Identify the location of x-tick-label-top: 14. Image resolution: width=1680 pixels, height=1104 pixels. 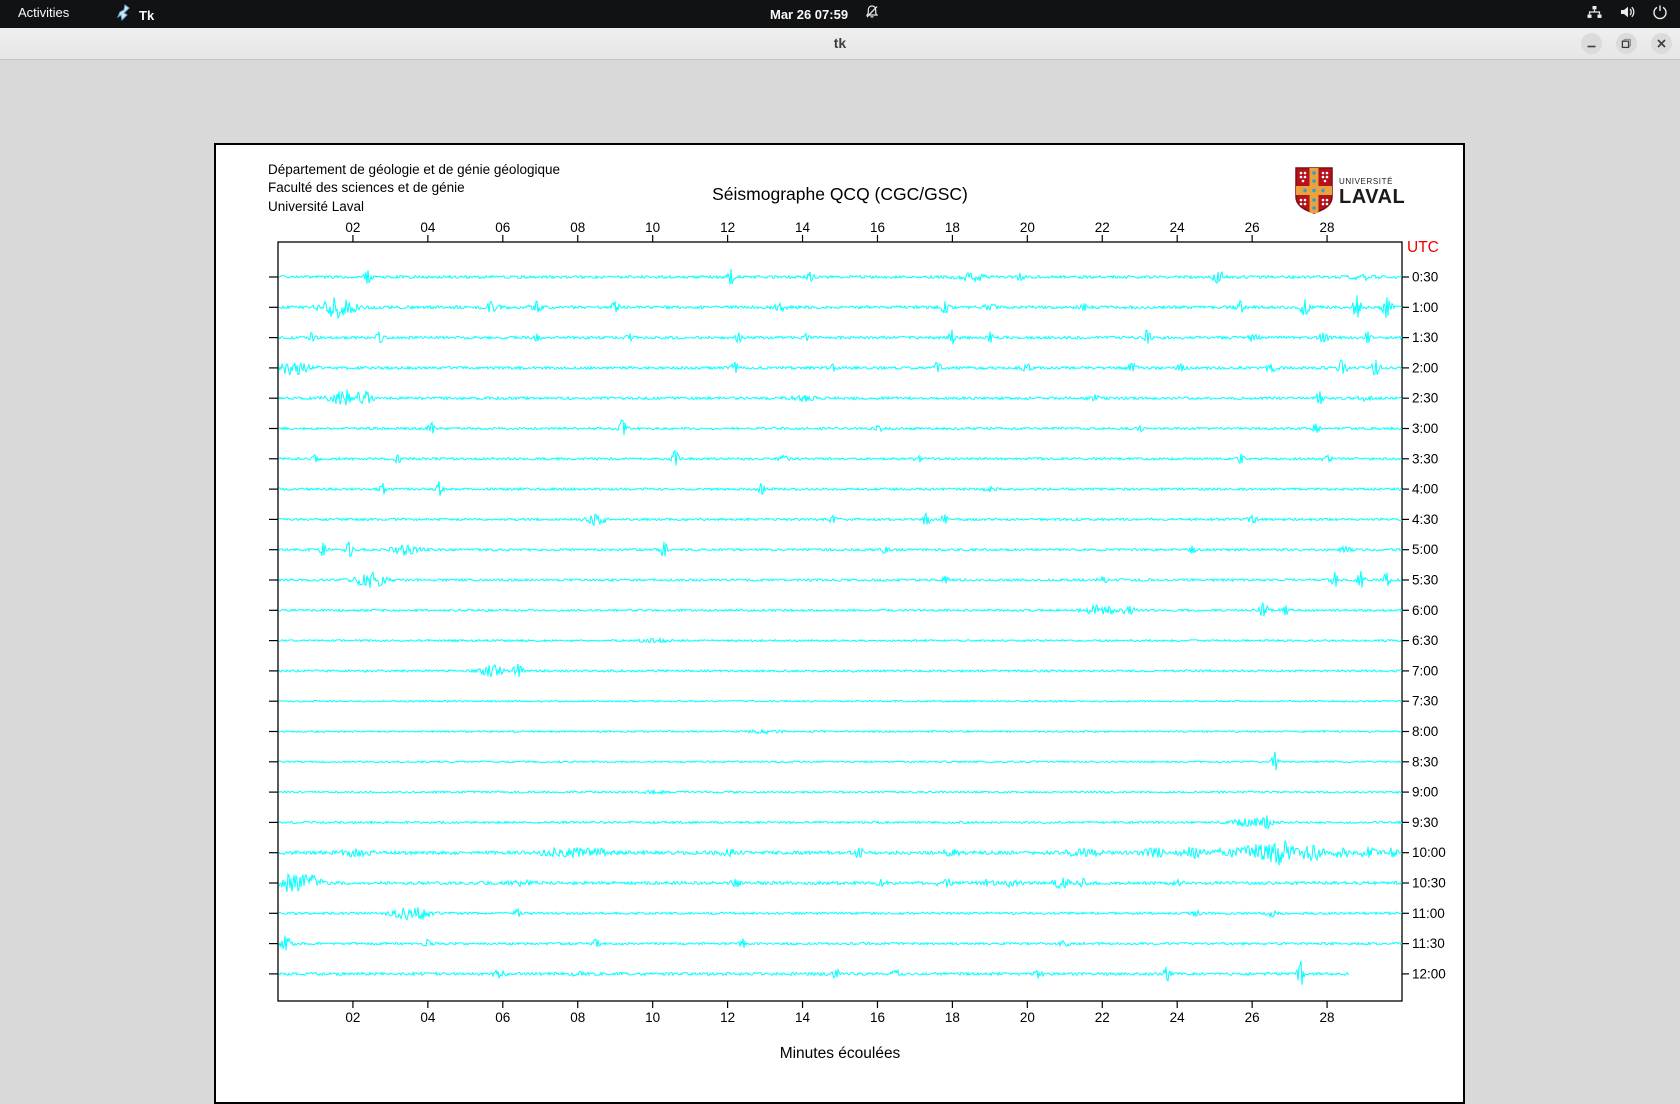
(803, 227).